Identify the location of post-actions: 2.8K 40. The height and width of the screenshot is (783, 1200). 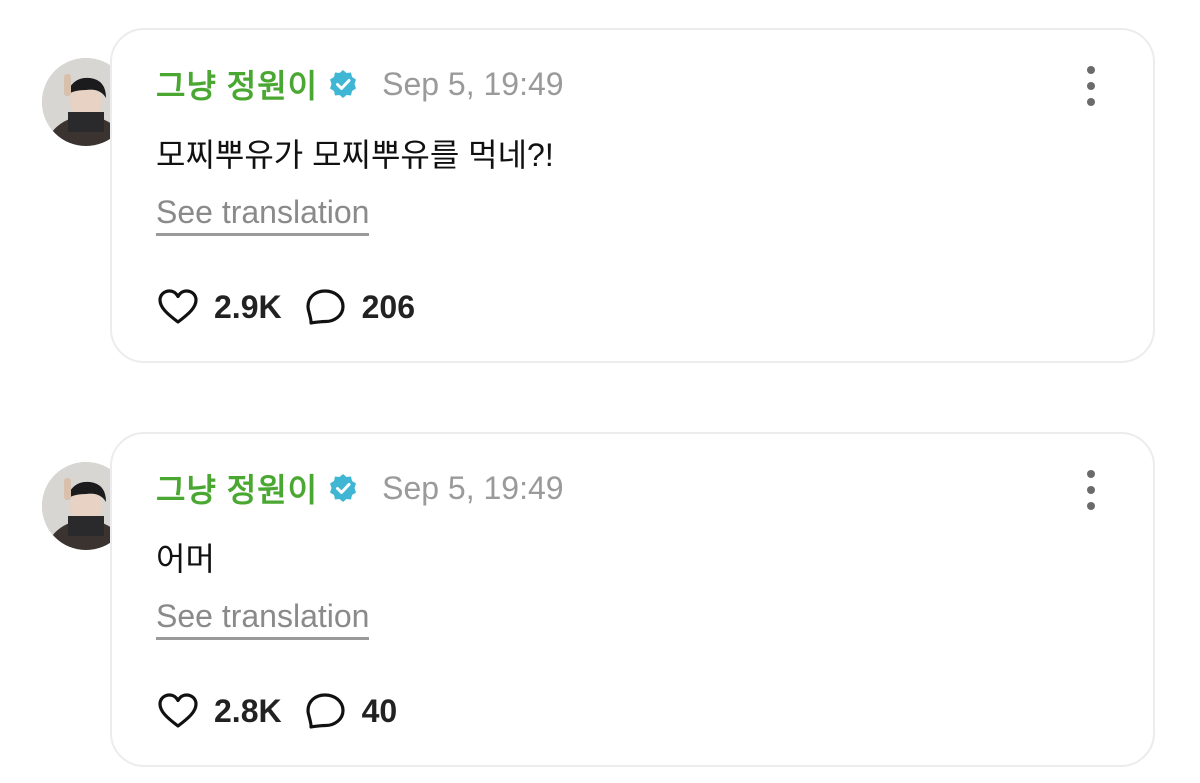
(276, 711).